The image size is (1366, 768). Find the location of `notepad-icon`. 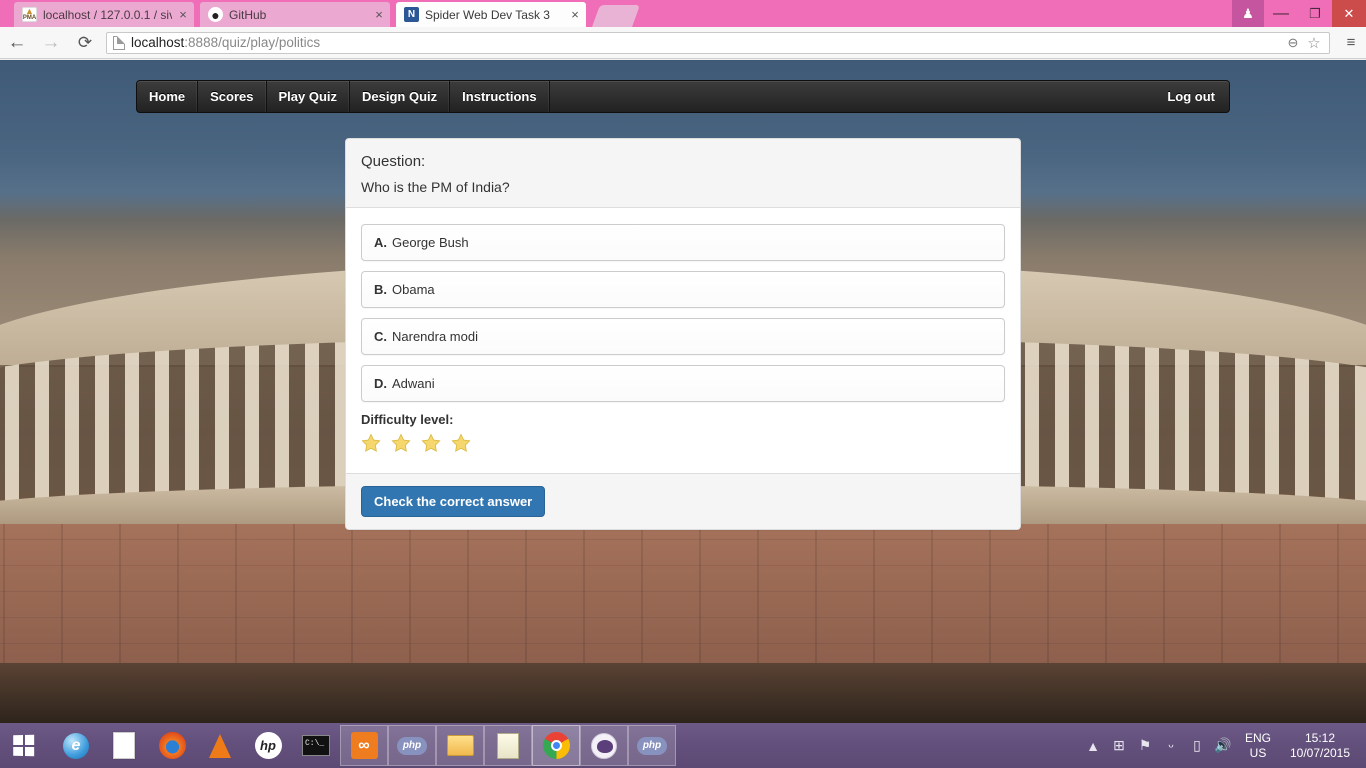

notepad-icon is located at coordinates (508, 745).